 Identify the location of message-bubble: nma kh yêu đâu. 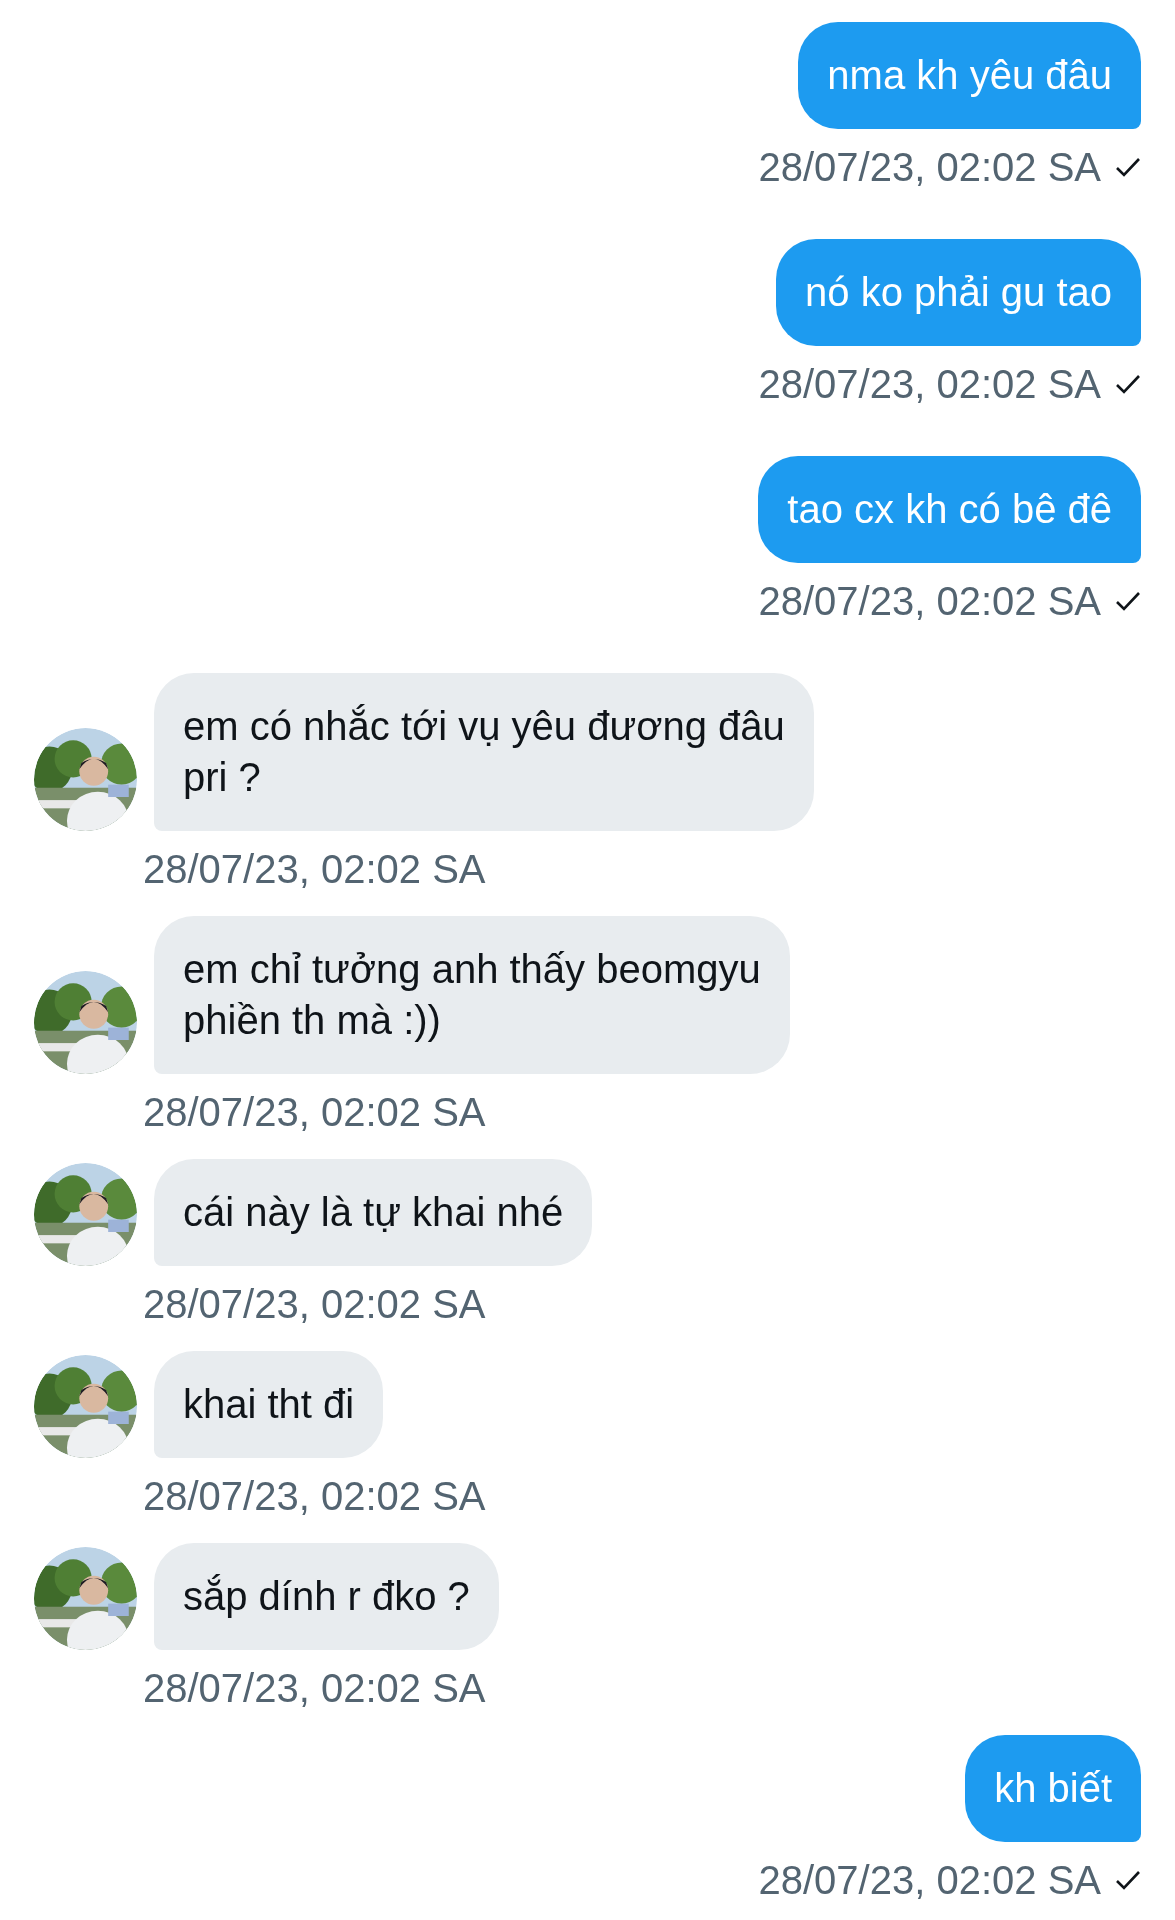
(969, 75).